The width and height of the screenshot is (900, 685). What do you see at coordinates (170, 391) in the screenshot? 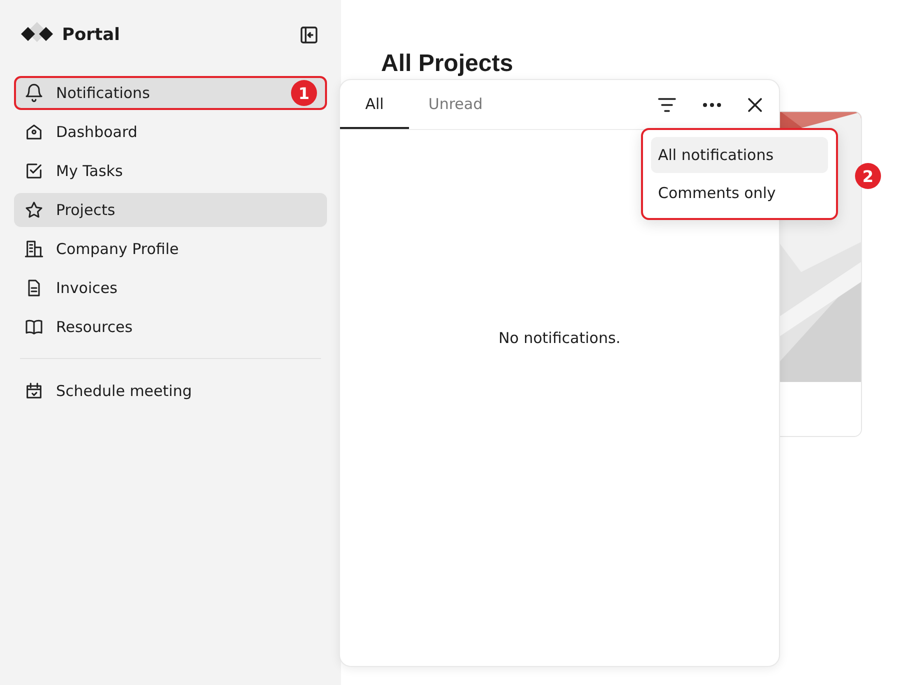
I see `nav-item: Schedule meeting` at bounding box center [170, 391].